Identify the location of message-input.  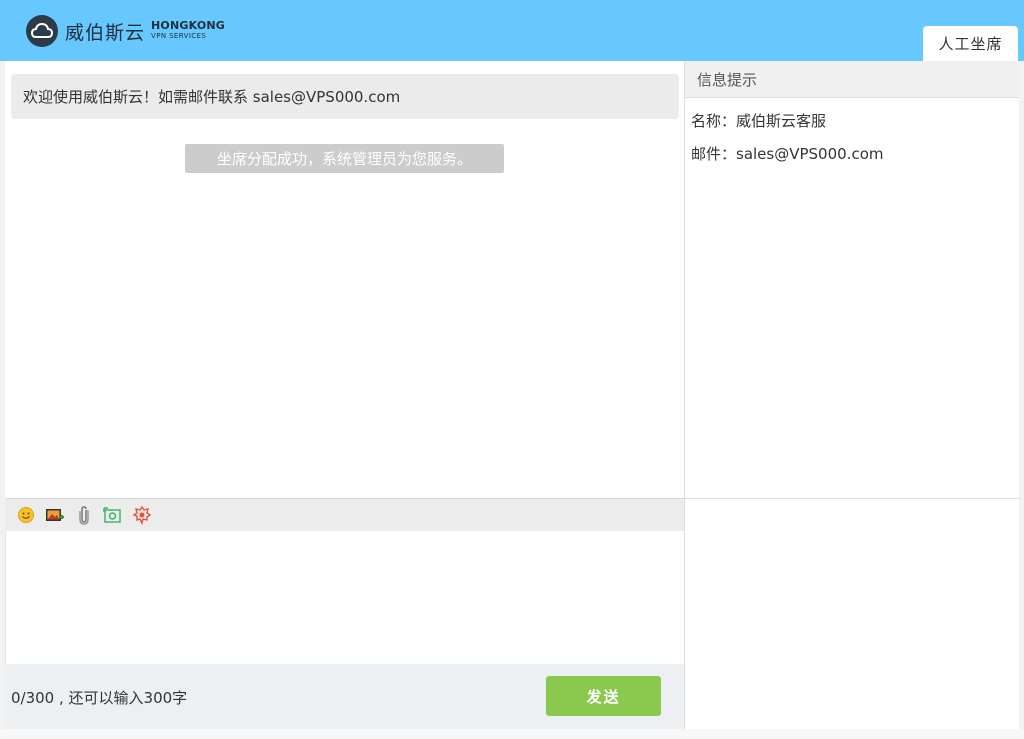
(345, 597).